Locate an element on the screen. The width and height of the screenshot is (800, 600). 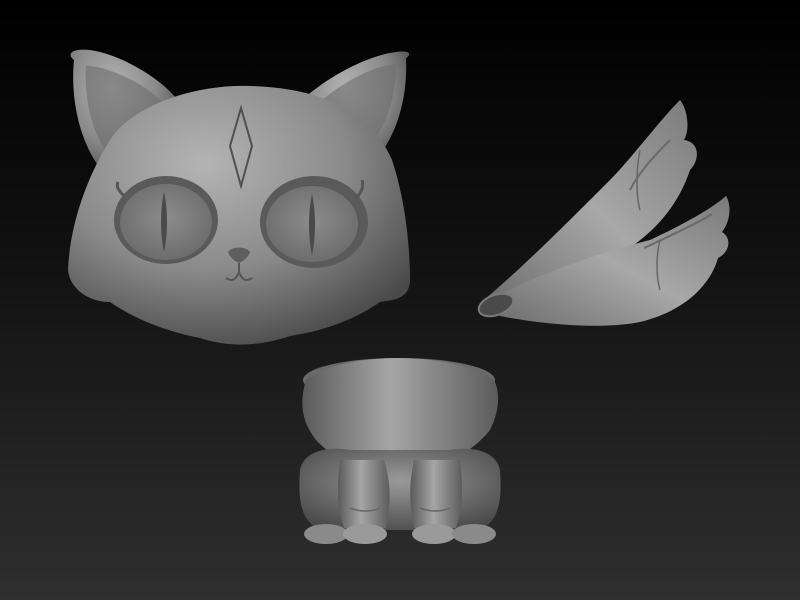
cat-body-icon is located at coordinates (400, 451).